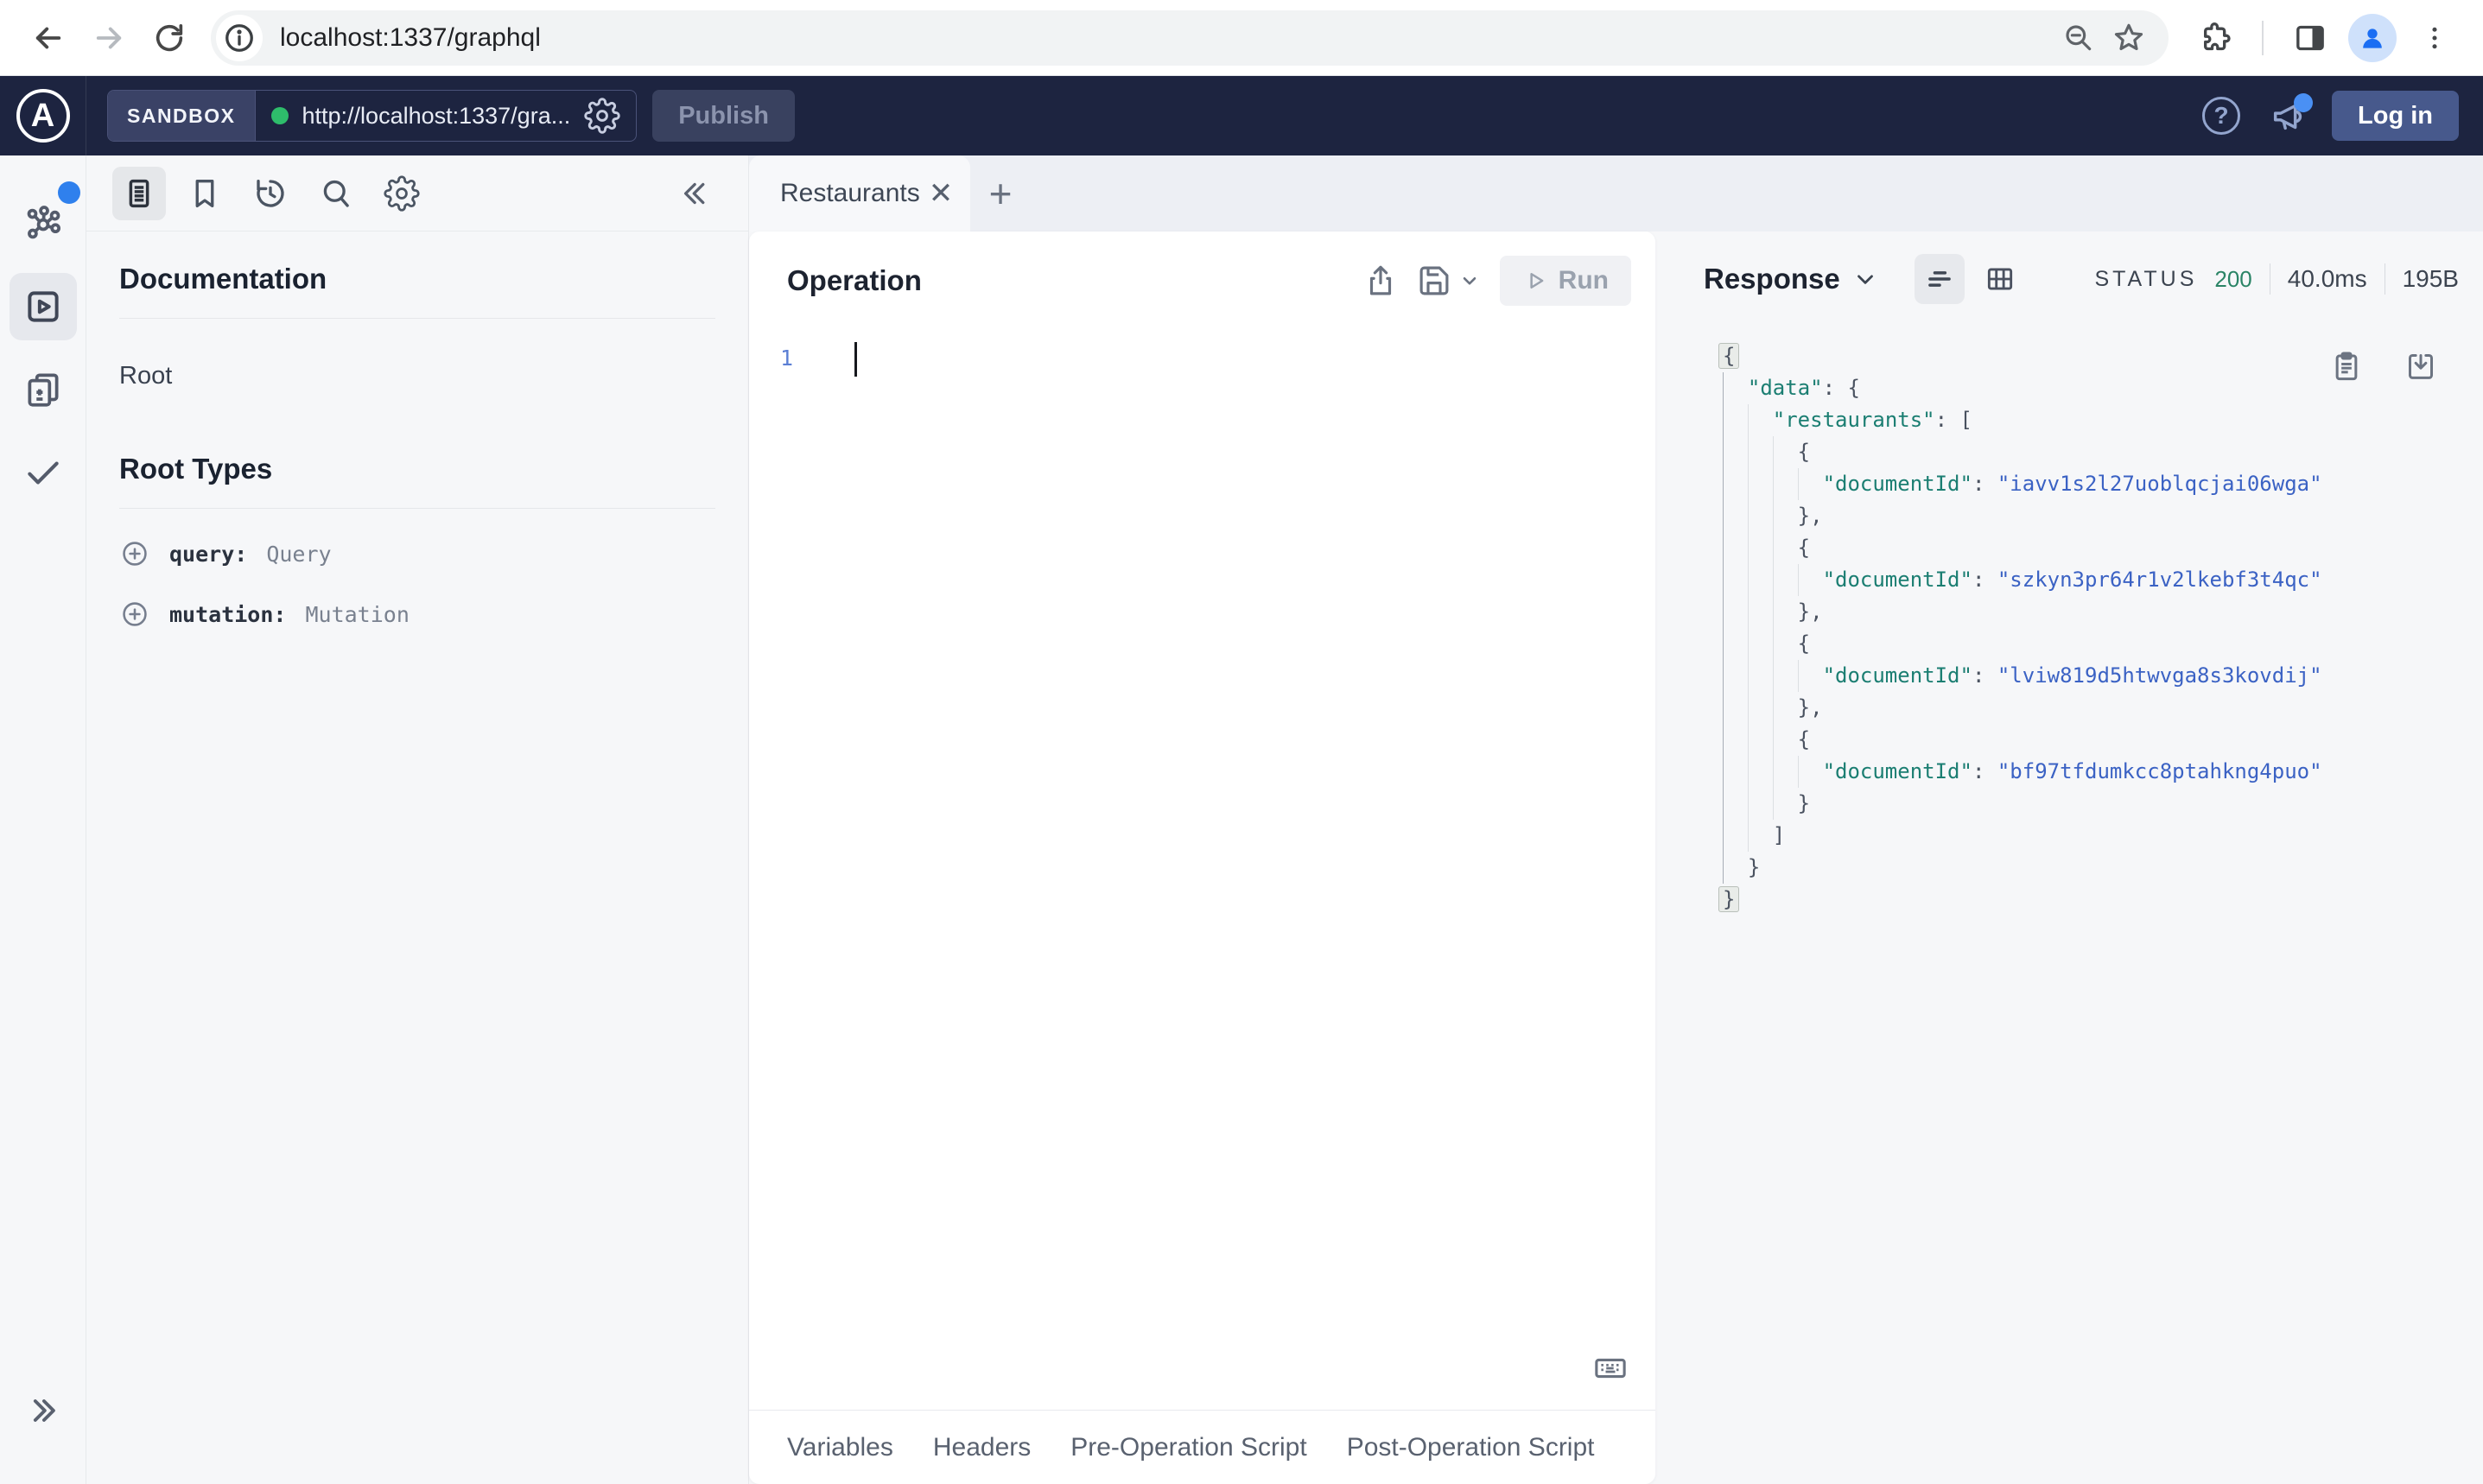  I want to click on tool-history, so click(271, 193).